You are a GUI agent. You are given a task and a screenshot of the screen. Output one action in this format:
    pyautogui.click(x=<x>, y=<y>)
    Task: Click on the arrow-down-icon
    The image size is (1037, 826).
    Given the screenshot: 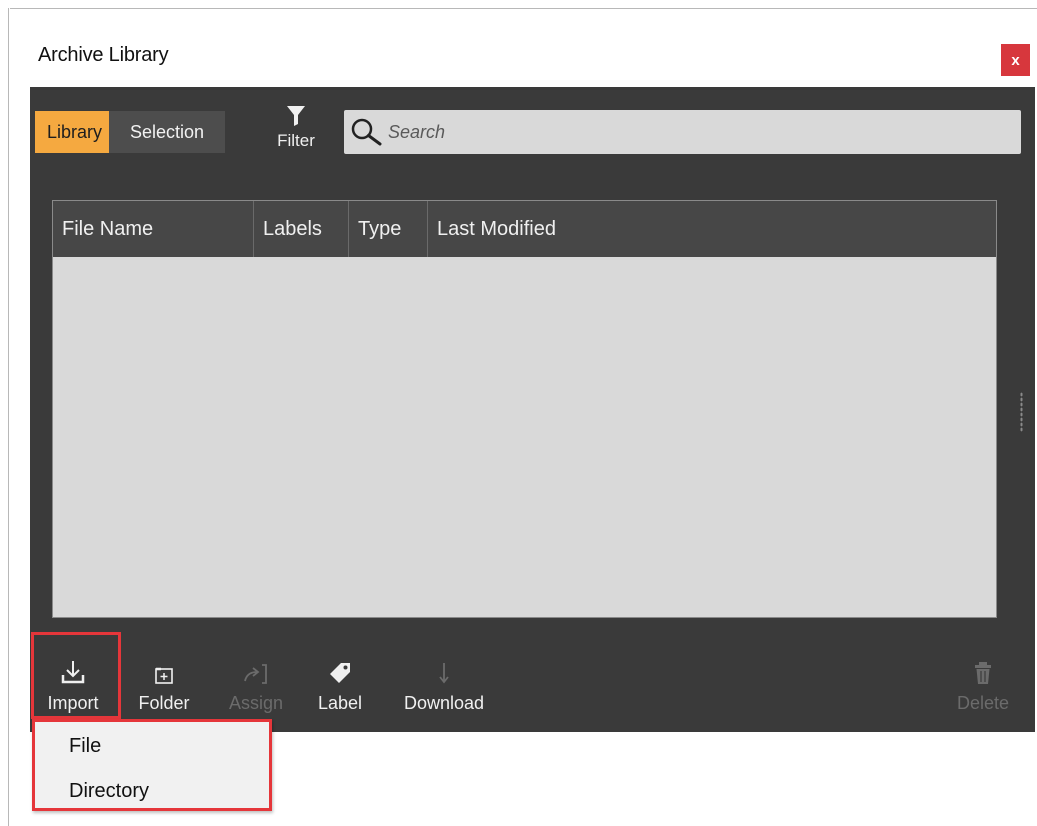 What is the action you would take?
    pyautogui.click(x=444, y=673)
    